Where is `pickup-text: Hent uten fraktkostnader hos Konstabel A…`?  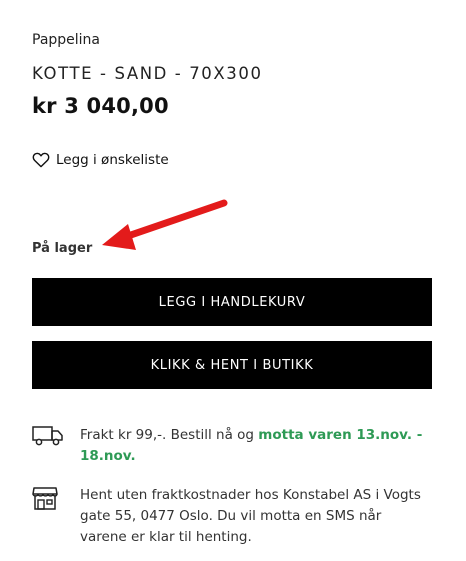 pickup-text: Hent uten fraktkostnader hos Konstabel A… is located at coordinates (250, 516).